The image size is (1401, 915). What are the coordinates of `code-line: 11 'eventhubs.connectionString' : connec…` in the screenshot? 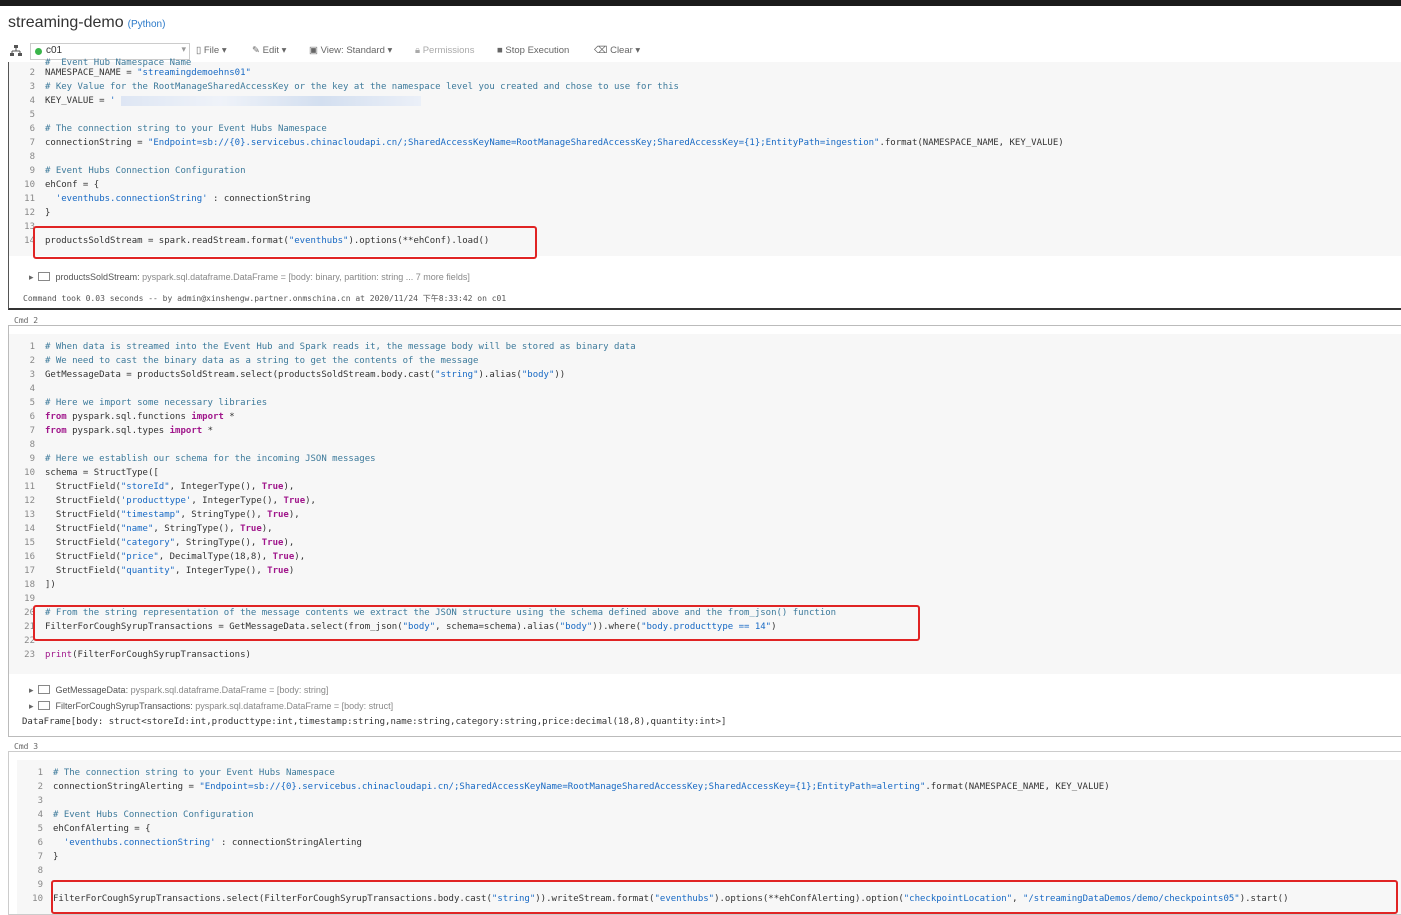 It's located at (167, 199).